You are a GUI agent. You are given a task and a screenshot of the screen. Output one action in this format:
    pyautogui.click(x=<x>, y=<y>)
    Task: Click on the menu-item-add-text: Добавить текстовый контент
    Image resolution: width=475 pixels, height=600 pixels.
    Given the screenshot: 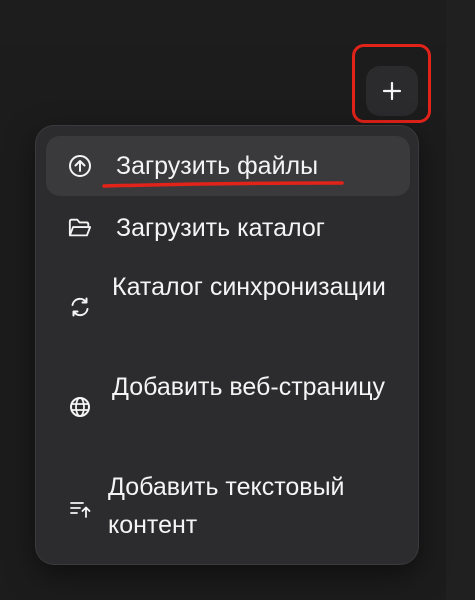 What is the action you would take?
    pyautogui.click(x=228, y=506)
    